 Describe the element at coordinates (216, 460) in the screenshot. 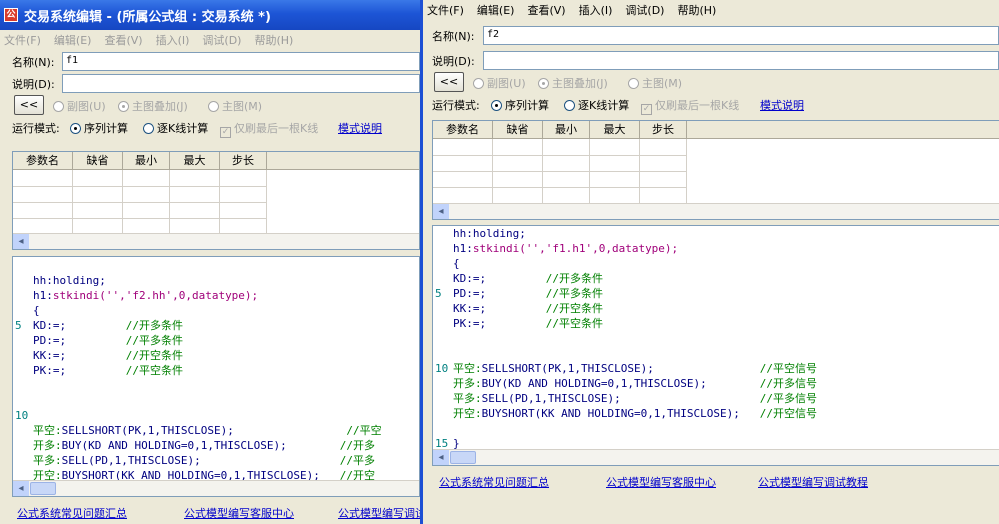

I see `code-line: 平多:SELL(PD,1,THISCLOSE); //平多` at that location.